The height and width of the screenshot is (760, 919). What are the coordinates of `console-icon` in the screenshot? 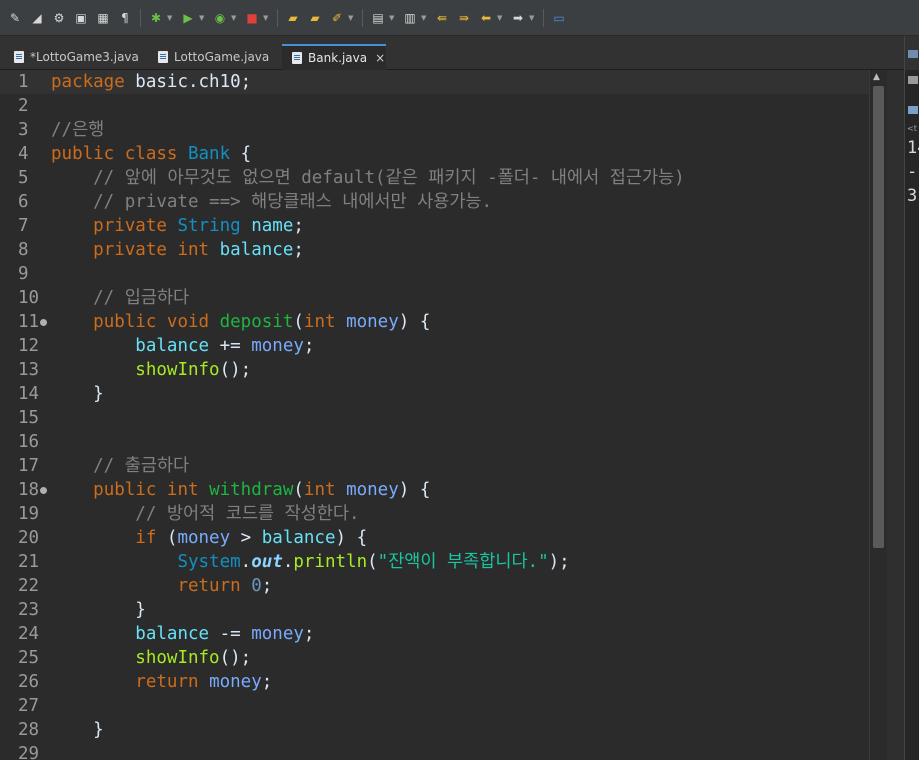 It's located at (913, 54).